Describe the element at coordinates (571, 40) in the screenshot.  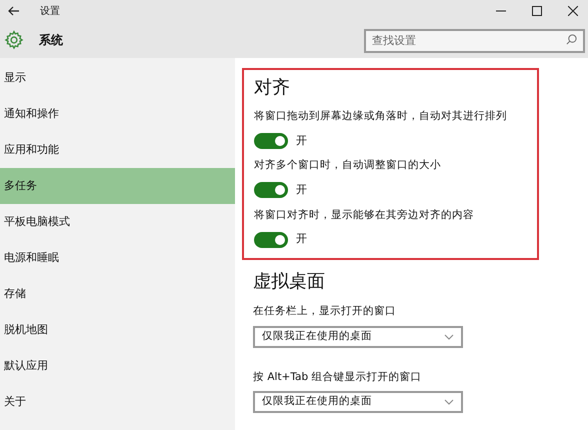
I see `search-icon` at that location.